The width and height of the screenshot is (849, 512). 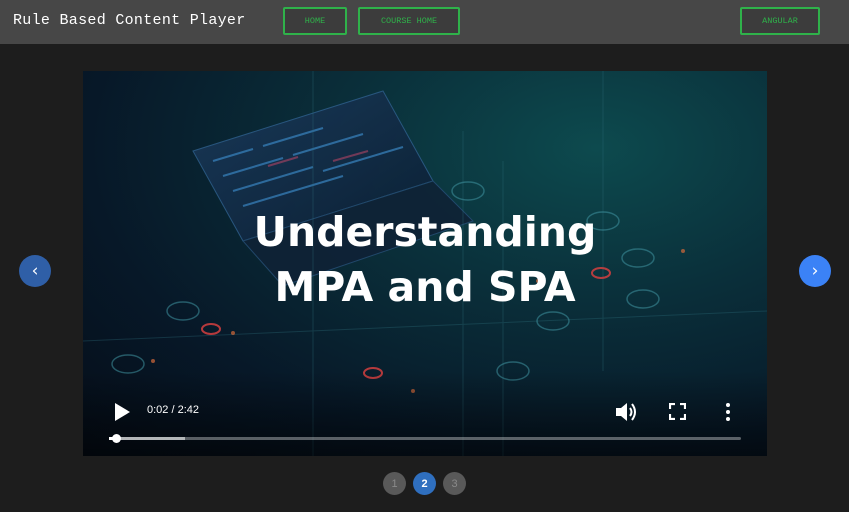 I want to click on home-button: HOME, so click(x=315, y=21).